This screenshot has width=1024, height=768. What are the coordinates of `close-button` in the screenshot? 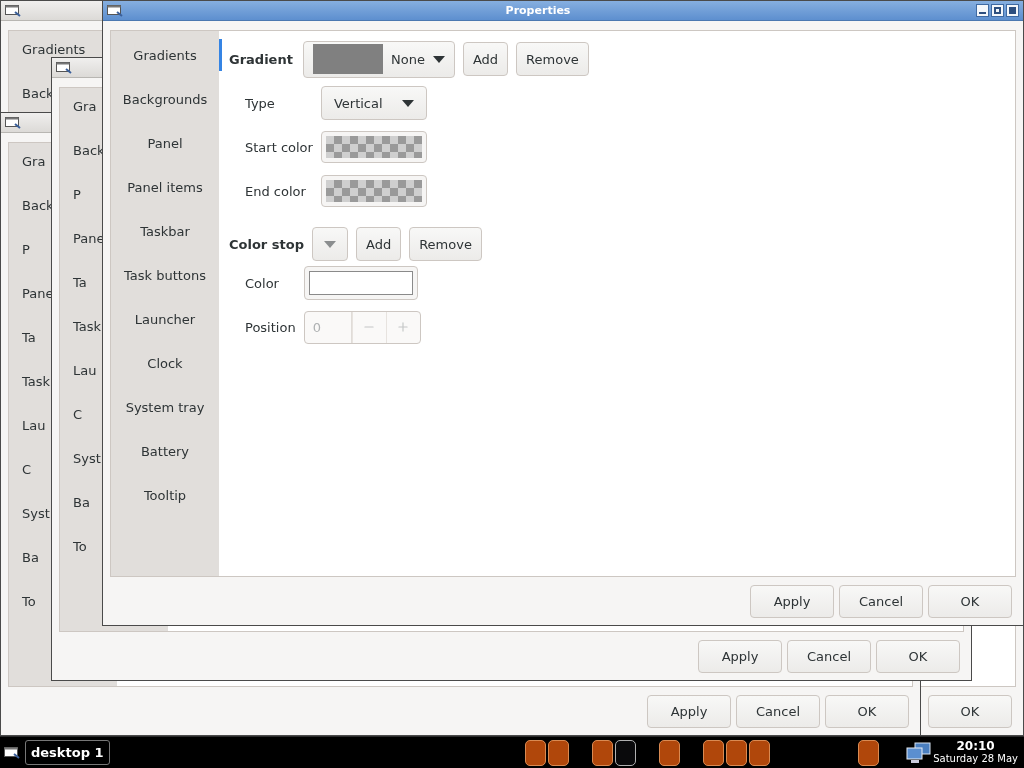 It's located at (1012, 10).